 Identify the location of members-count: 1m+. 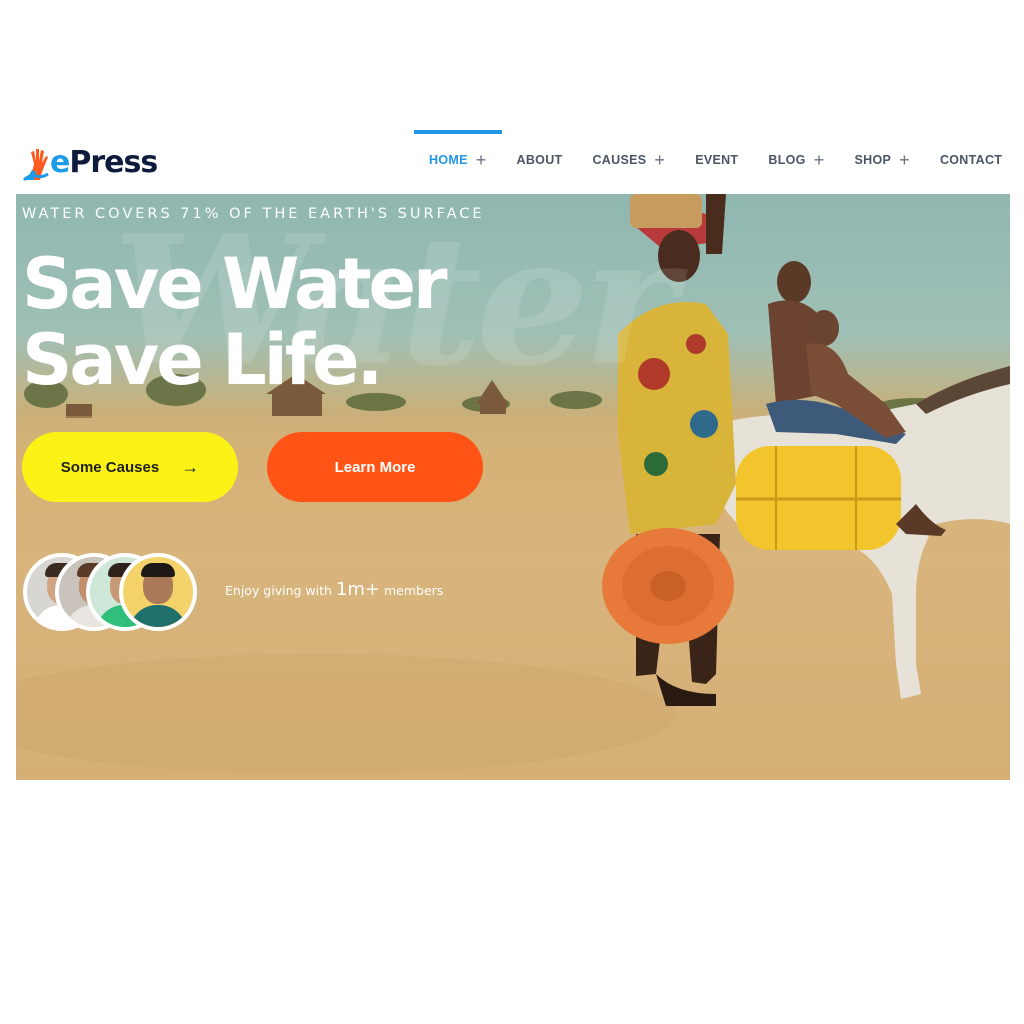
(358, 589).